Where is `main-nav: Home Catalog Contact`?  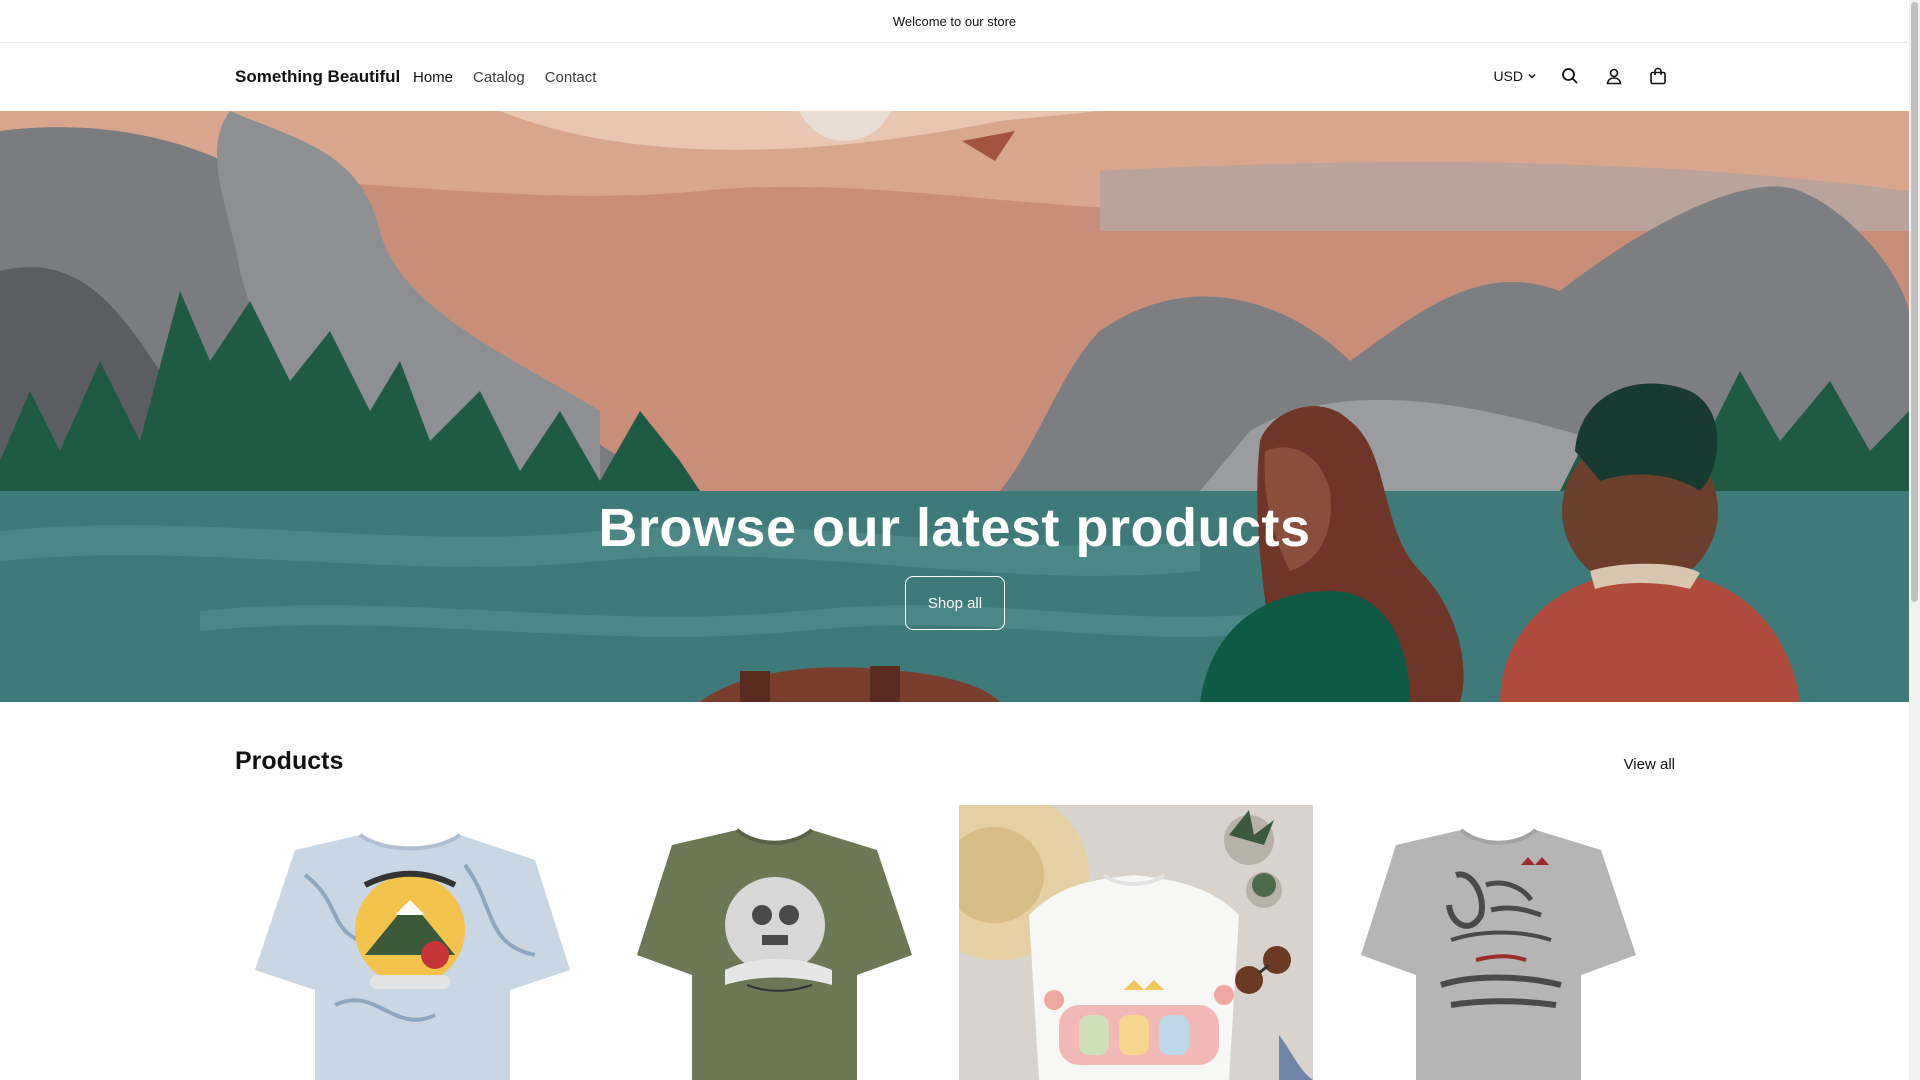
main-nav: Home Catalog Contact is located at coordinates (504, 77).